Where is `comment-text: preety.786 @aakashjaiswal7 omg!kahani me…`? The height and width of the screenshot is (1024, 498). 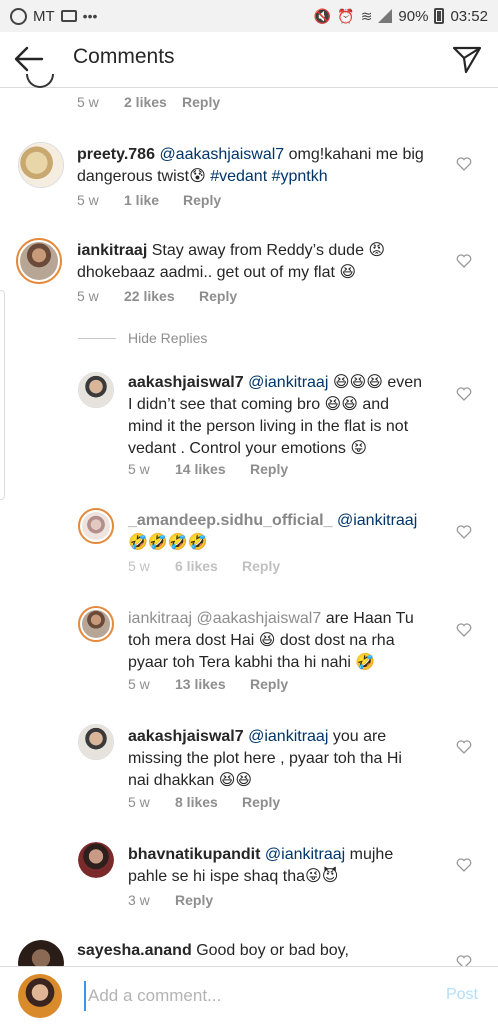
comment-text: preety.786 @aakashjaiswal7 omg!kahani me… is located at coordinates (252, 166).